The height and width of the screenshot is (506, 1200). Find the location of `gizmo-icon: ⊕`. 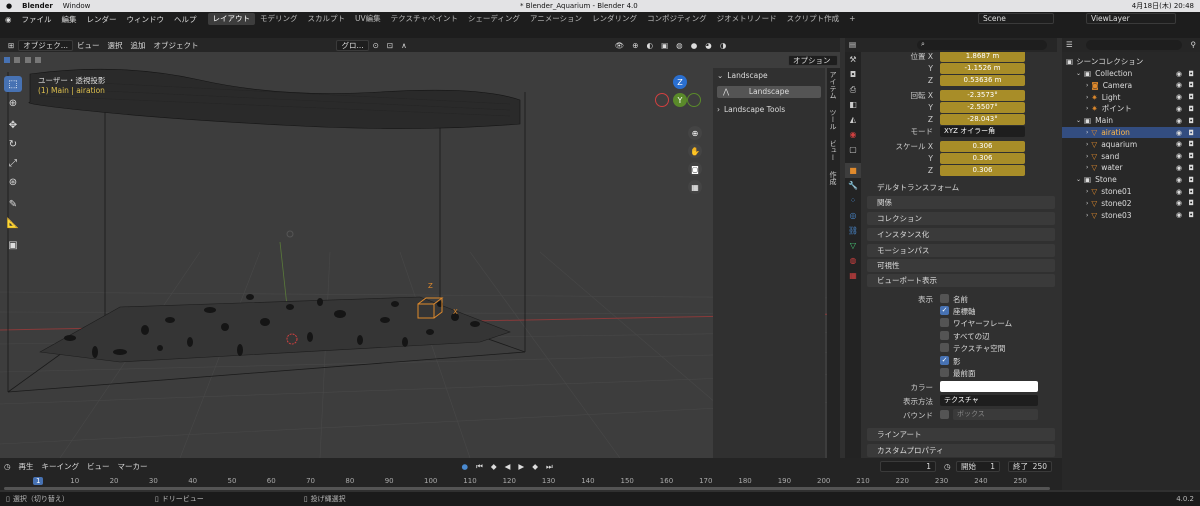

gizmo-icon: ⊕ is located at coordinates (635, 45).